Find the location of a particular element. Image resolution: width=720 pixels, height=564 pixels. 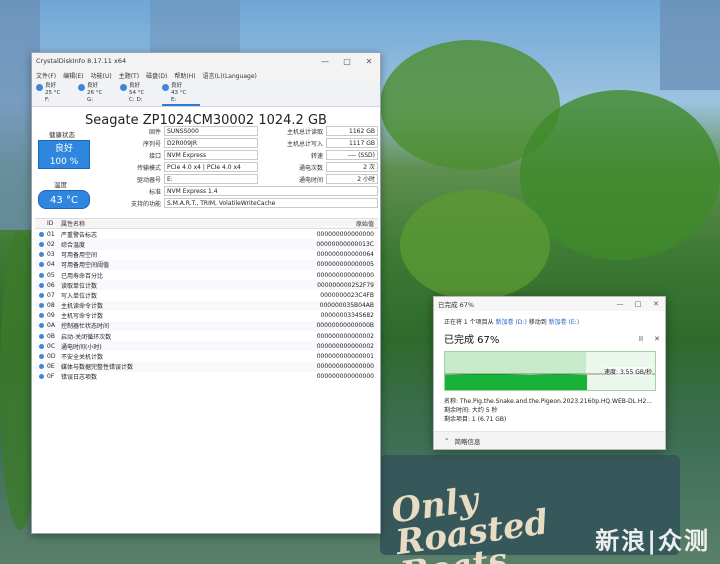

smart-row: 02 综合温度 00000000000013C is located at coordinates (206, 244).